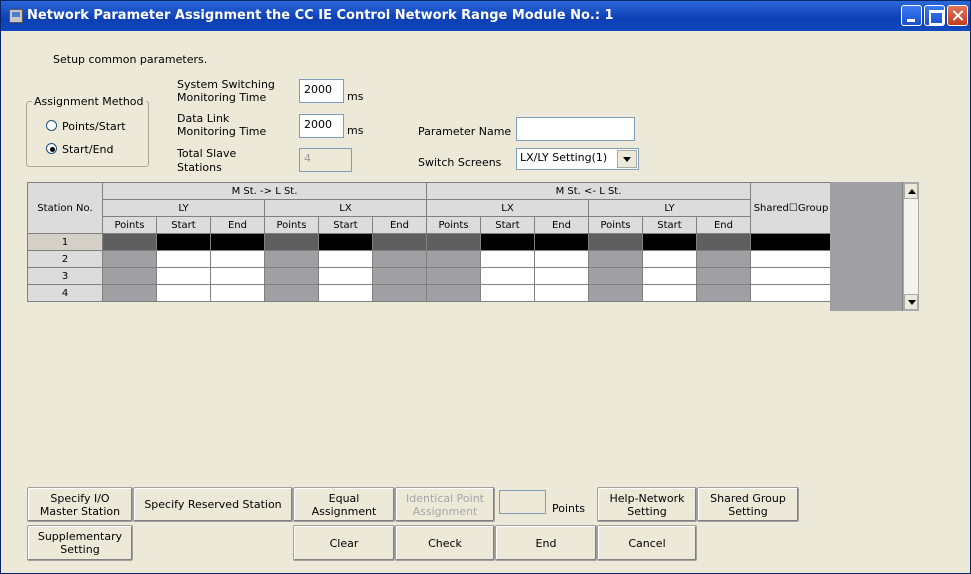 This screenshot has width=971, height=574. Describe the element at coordinates (264, 191) in the screenshot. I see `group-a-header: M St. -> L St.` at that location.